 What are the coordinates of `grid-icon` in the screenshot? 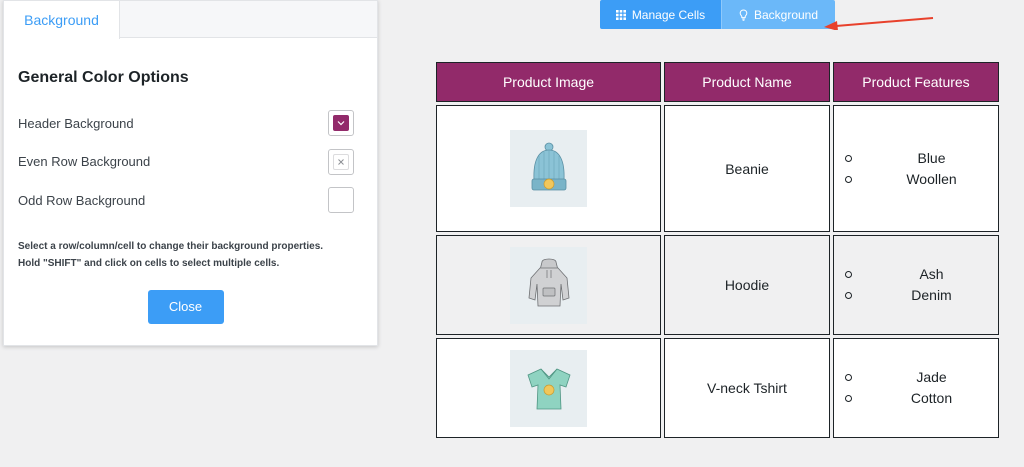 It's located at (620, 14).